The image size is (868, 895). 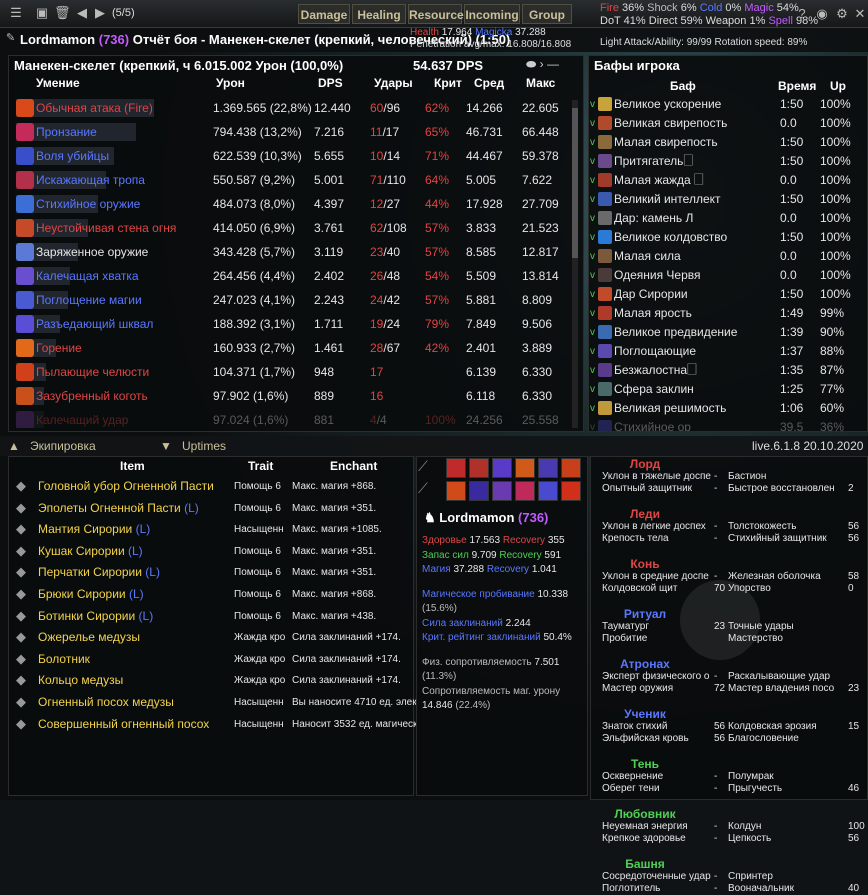 What do you see at coordinates (531, 64) in the screenshot?
I see `chevron-icon: ⬬` at bounding box center [531, 64].